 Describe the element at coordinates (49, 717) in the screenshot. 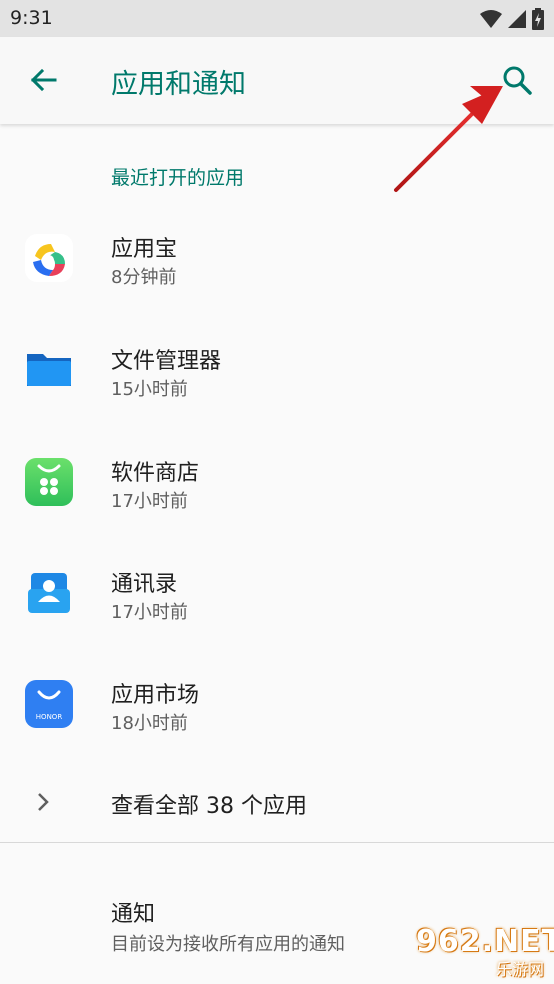

I see `honor-icon-text: HONOR` at that location.